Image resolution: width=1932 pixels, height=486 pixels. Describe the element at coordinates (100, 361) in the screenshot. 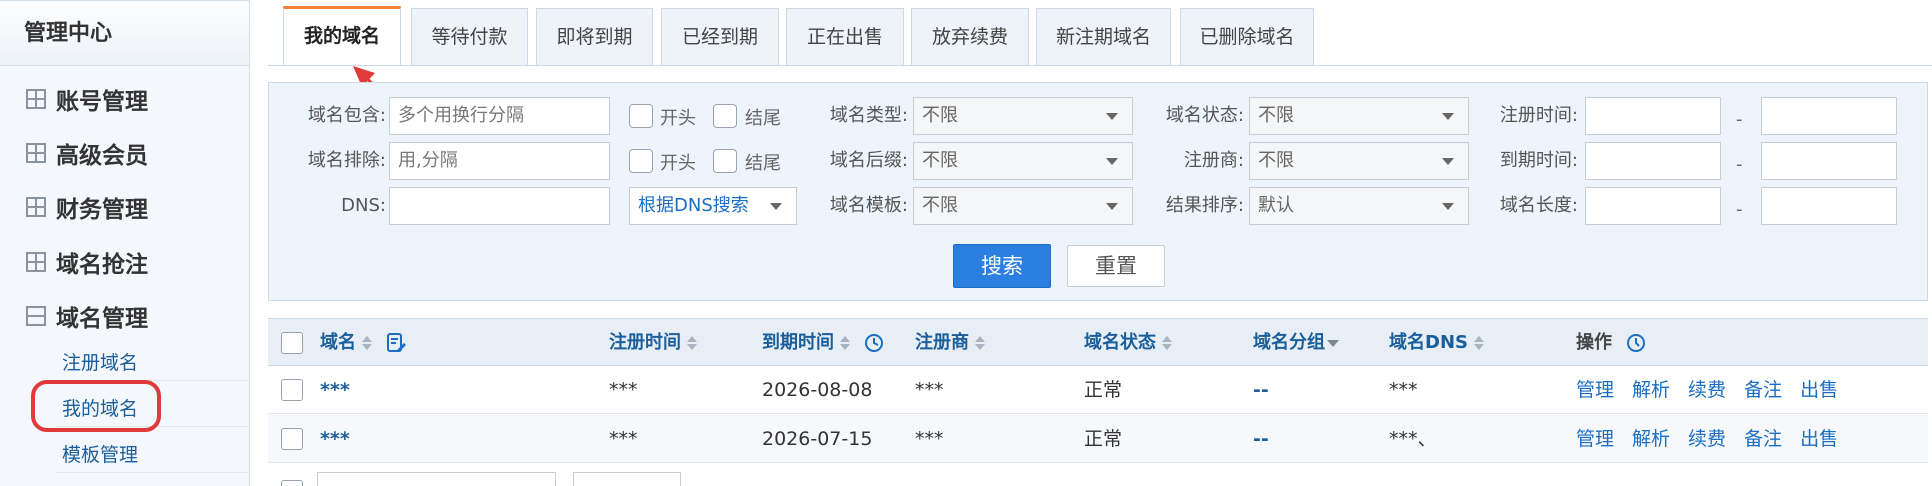

I see `submenu-register-domain: 注册域名` at that location.